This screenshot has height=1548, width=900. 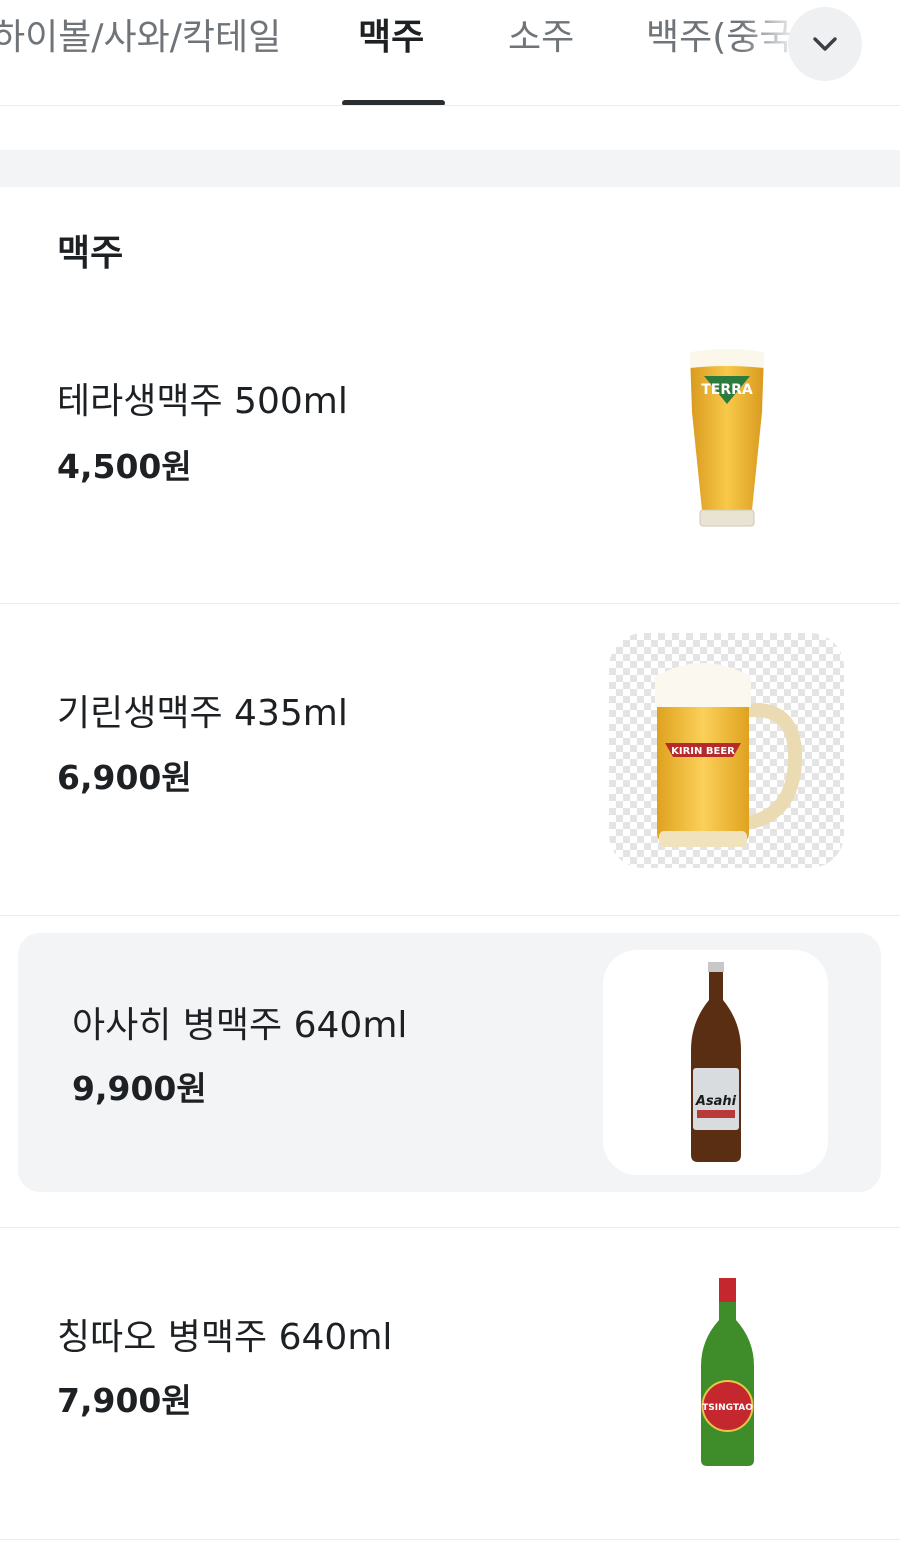 What do you see at coordinates (225, 1337) in the screenshot?
I see `menu-item-name: 칭따오 병맥주 640ml` at bounding box center [225, 1337].